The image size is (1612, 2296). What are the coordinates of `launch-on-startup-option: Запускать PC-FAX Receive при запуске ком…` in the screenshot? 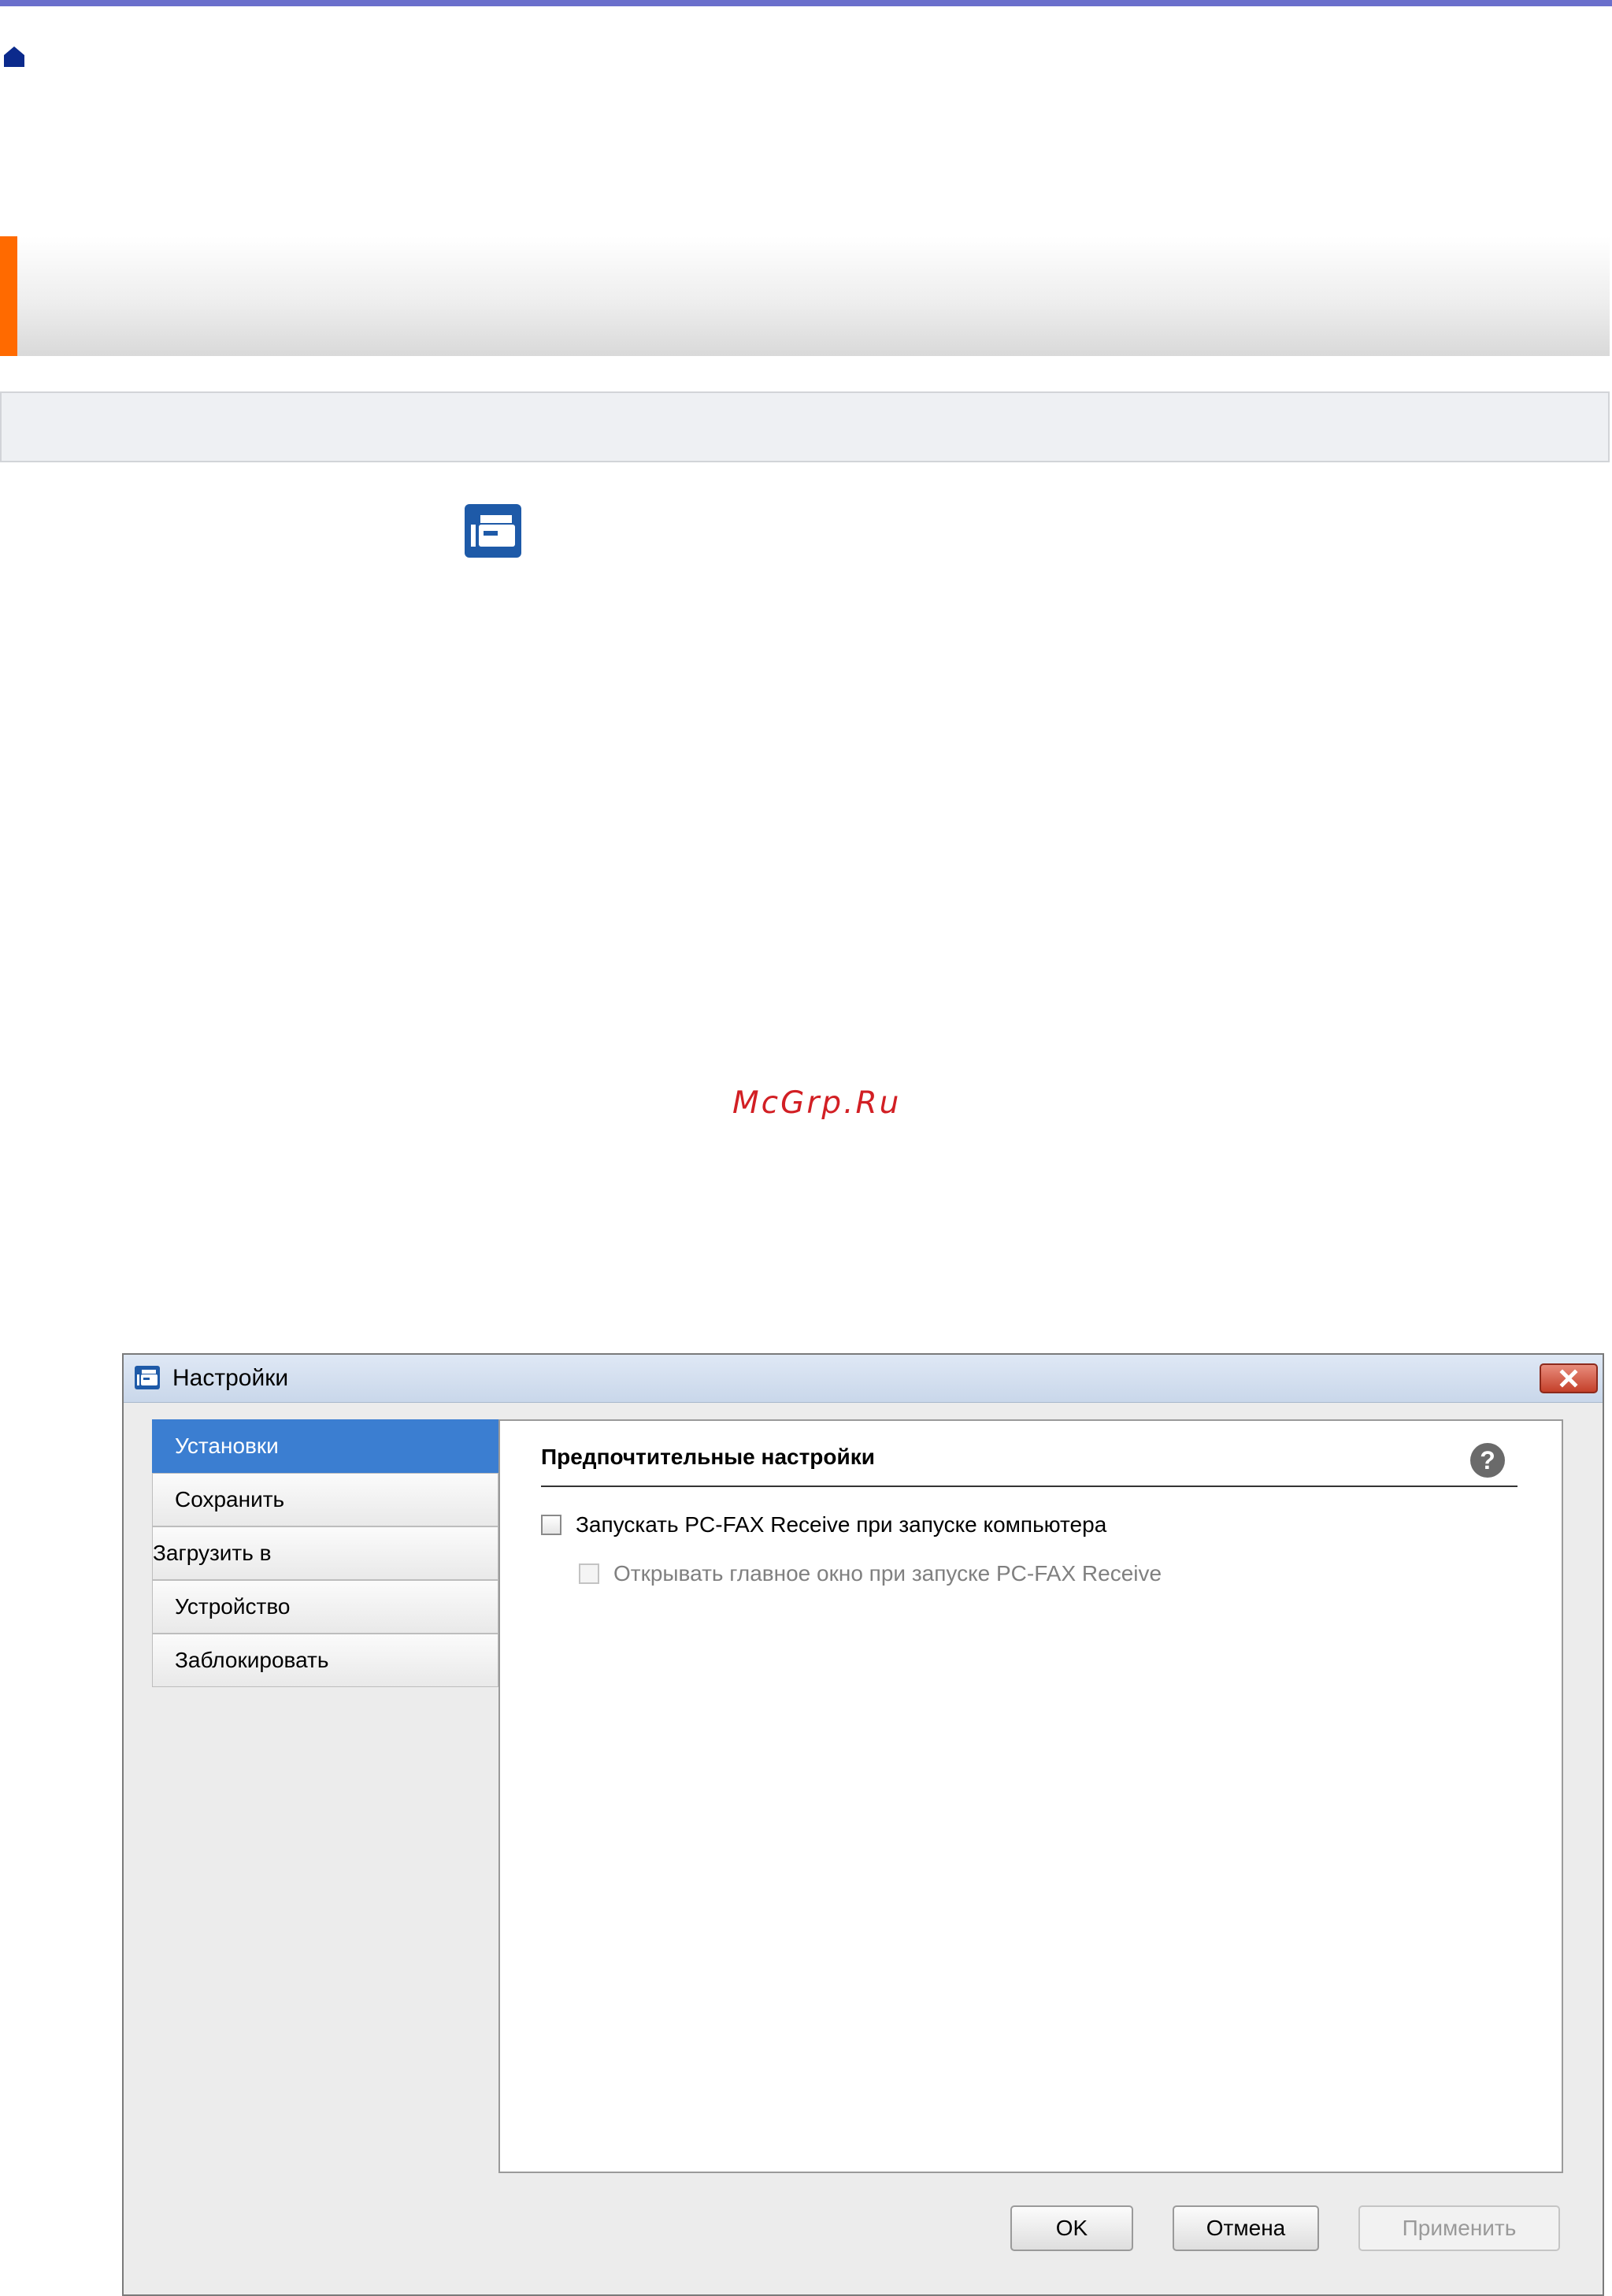 It's located at (823, 1525).